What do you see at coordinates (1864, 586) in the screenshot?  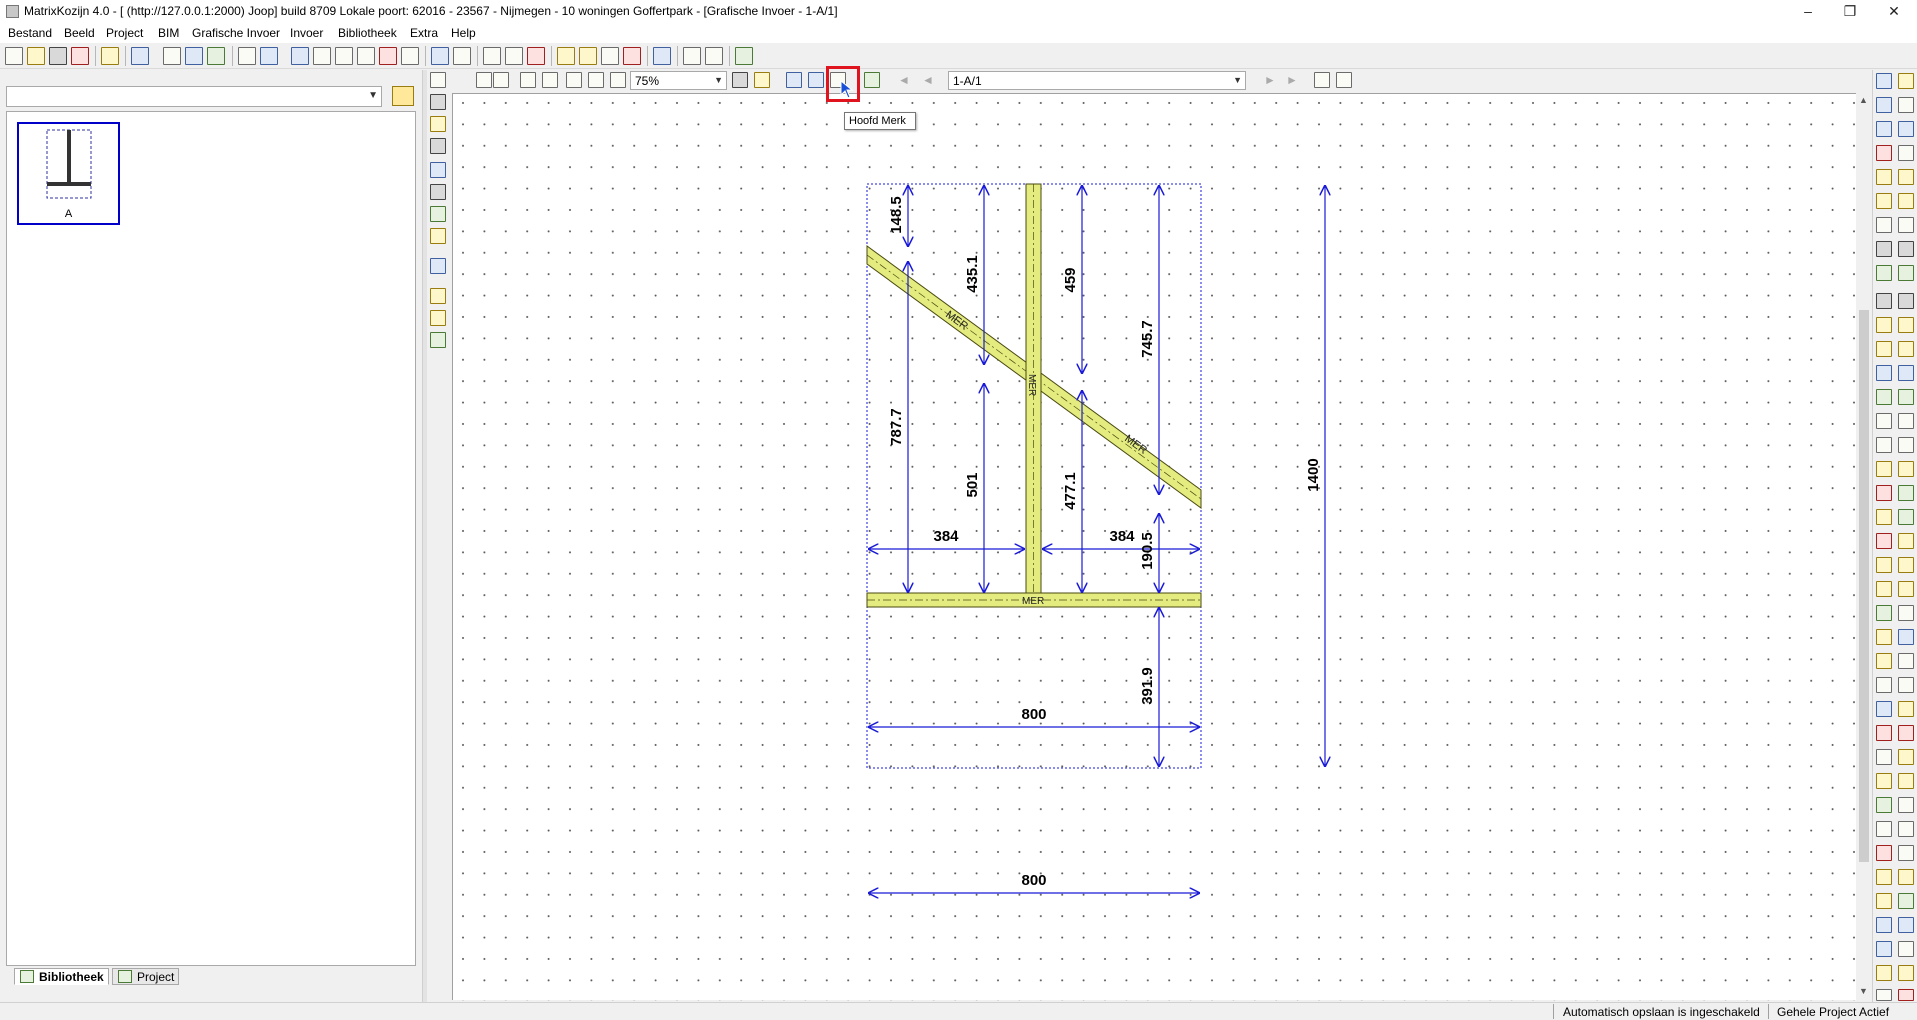 I see `scrollbar-thumb` at bounding box center [1864, 586].